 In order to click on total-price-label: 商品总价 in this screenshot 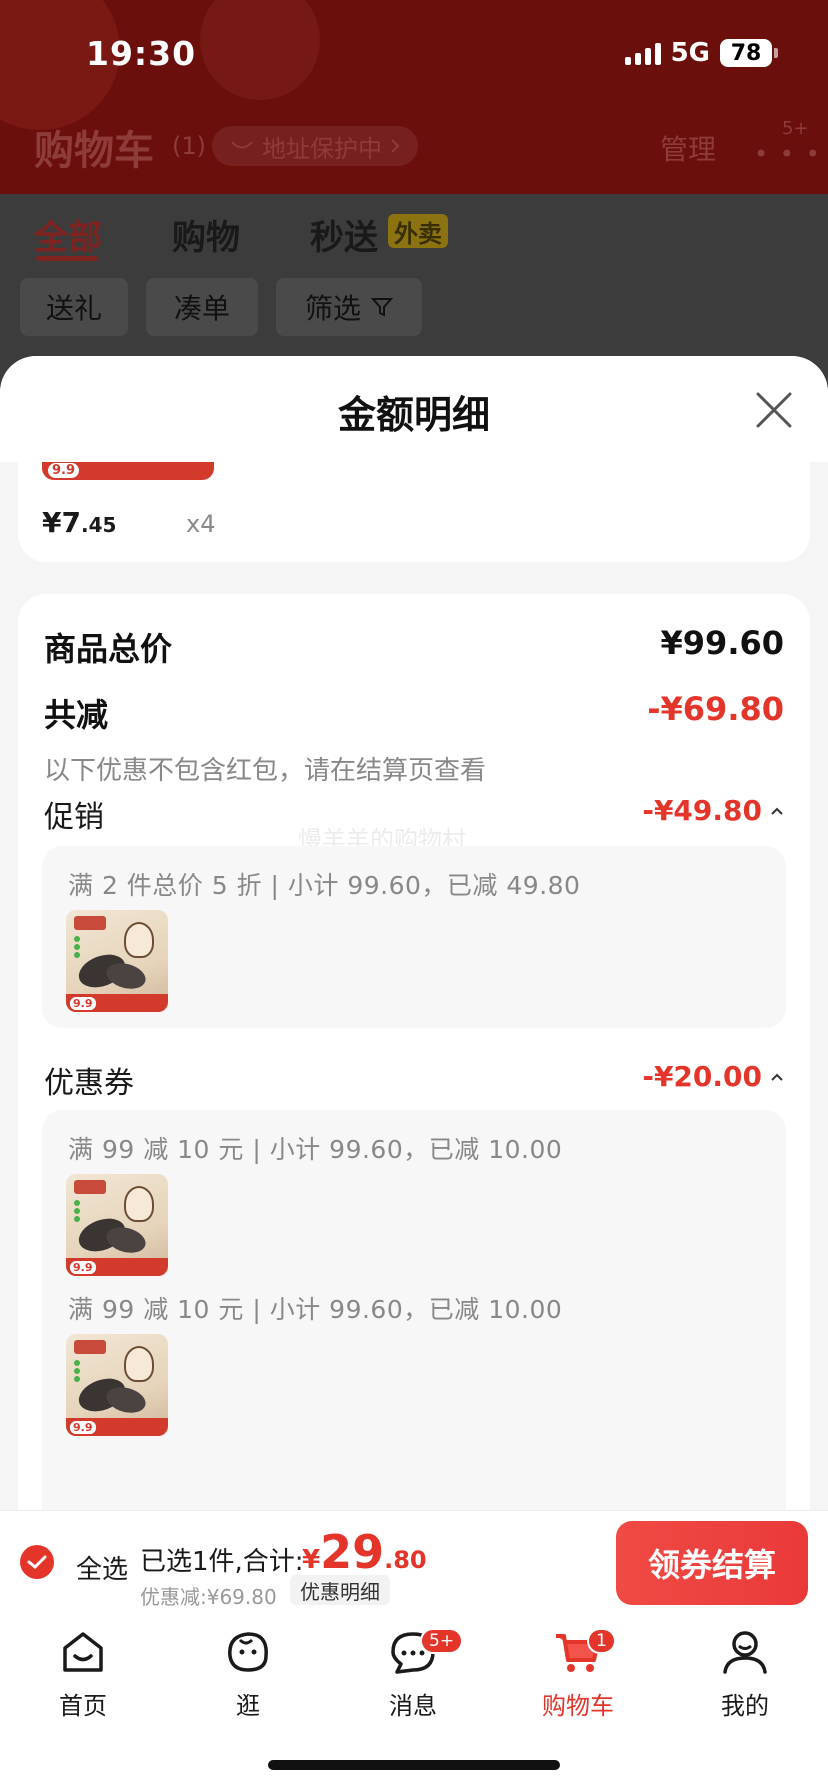, I will do `click(108, 649)`.